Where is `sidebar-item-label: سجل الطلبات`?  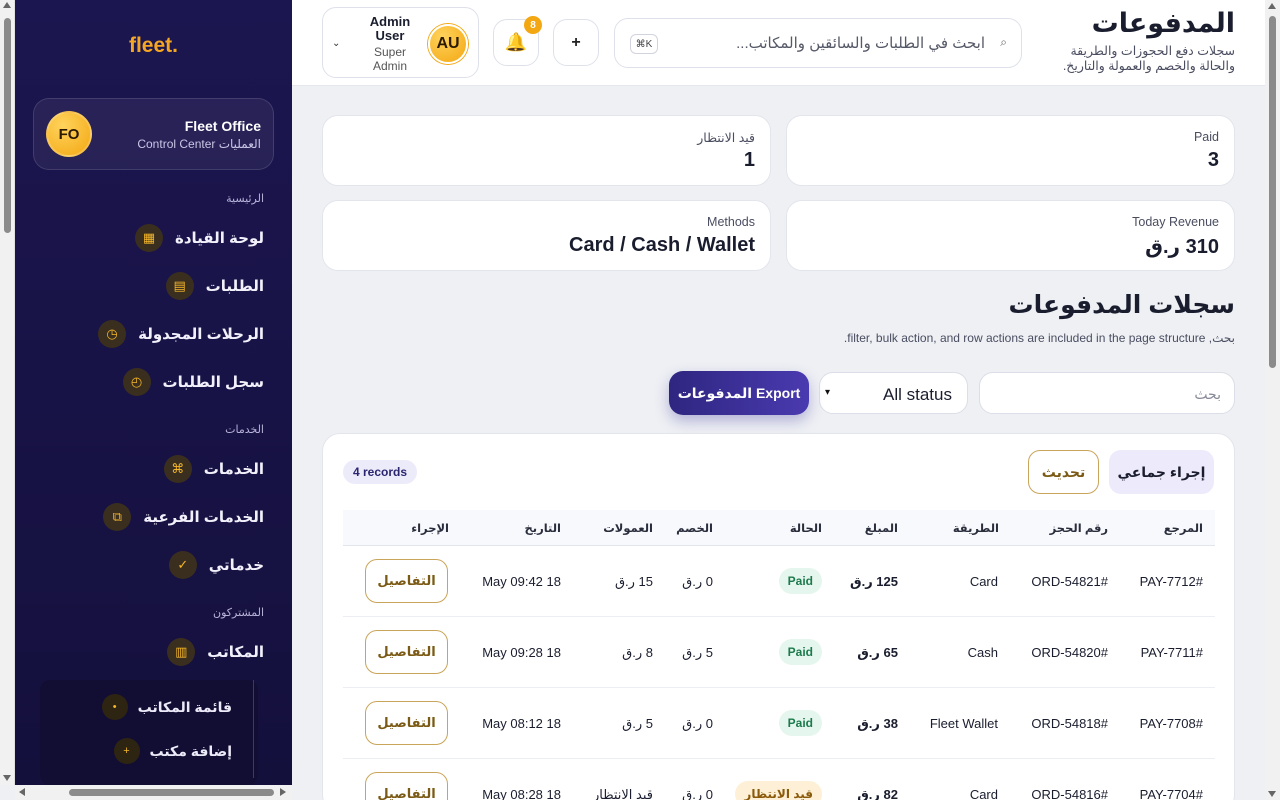 sidebar-item-label: سجل الطلبات is located at coordinates (213, 382).